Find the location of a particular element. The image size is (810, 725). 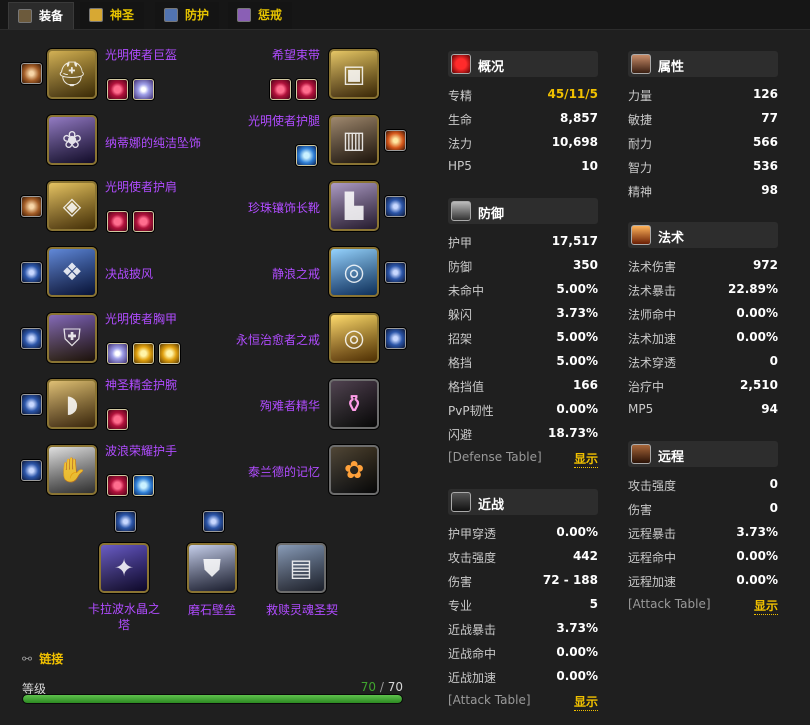

stat-label: 法术伤害 is located at coordinates (652, 267).